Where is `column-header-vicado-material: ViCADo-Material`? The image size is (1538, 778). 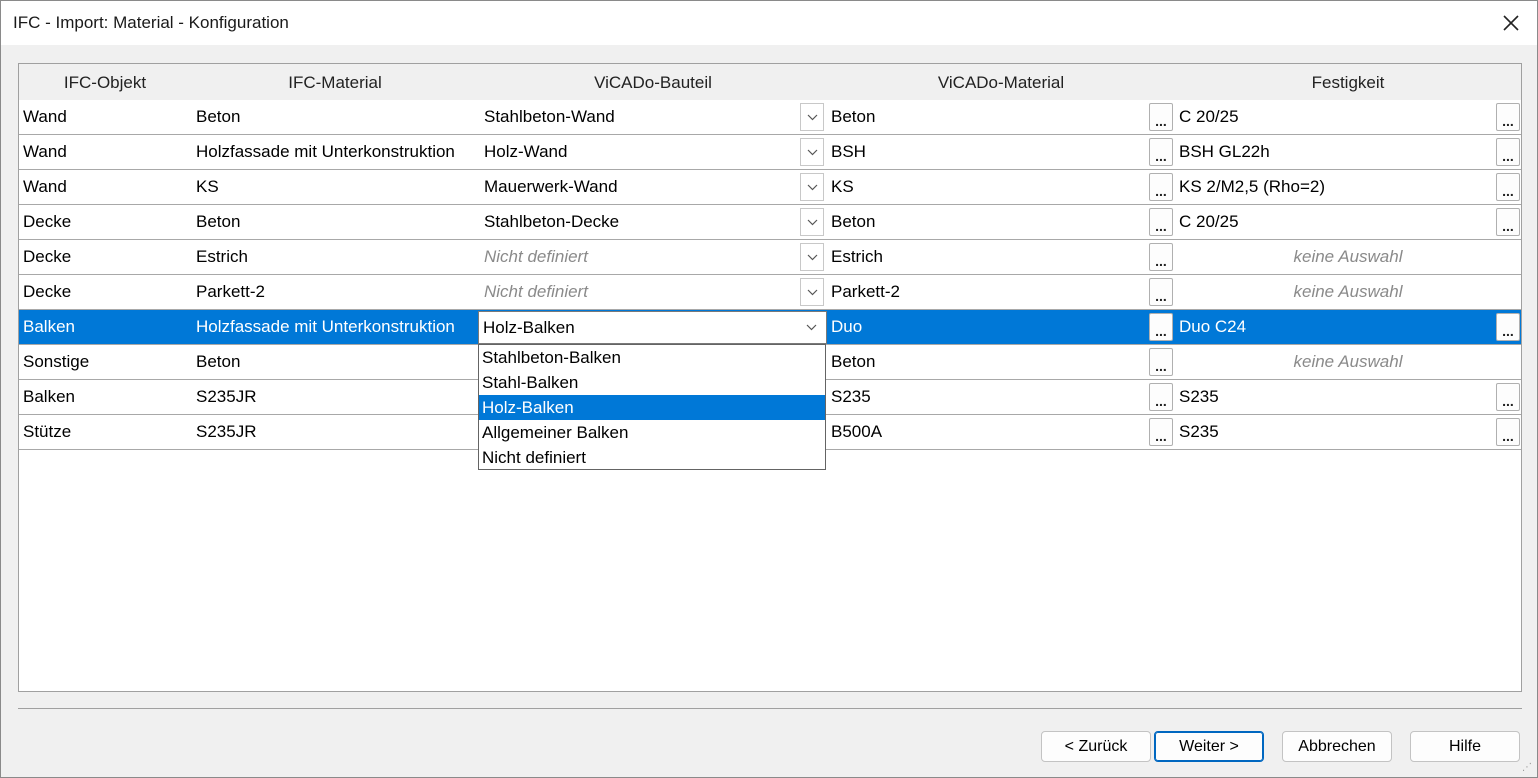 column-header-vicado-material: ViCADo-Material is located at coordinates (1001, 82).